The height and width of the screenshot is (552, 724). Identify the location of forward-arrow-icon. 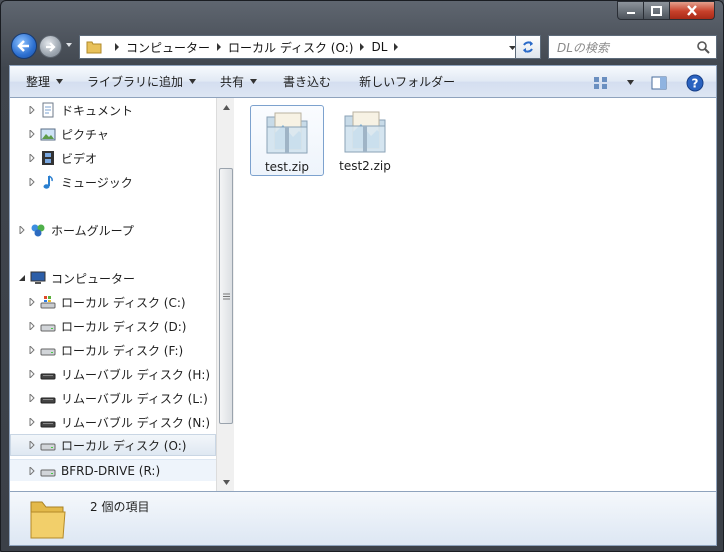
(50, 46).